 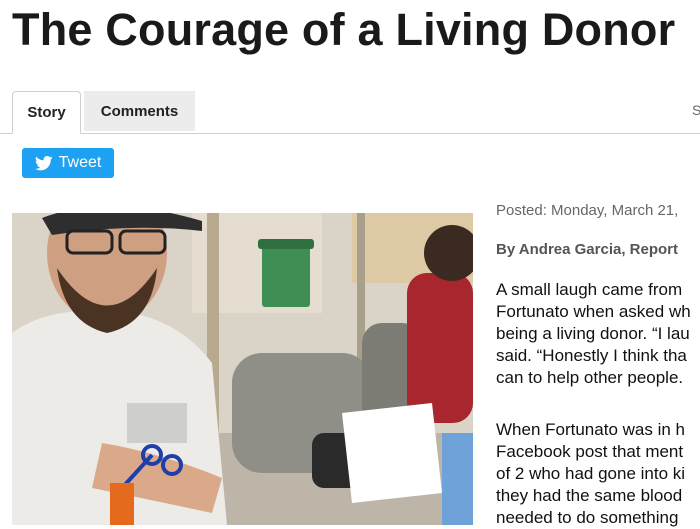 What do you see at coordinates (591, 355) in the screenshot?
I see `paragraph-line: said. “Honestly I think tha` at bounding box center [591, 355].